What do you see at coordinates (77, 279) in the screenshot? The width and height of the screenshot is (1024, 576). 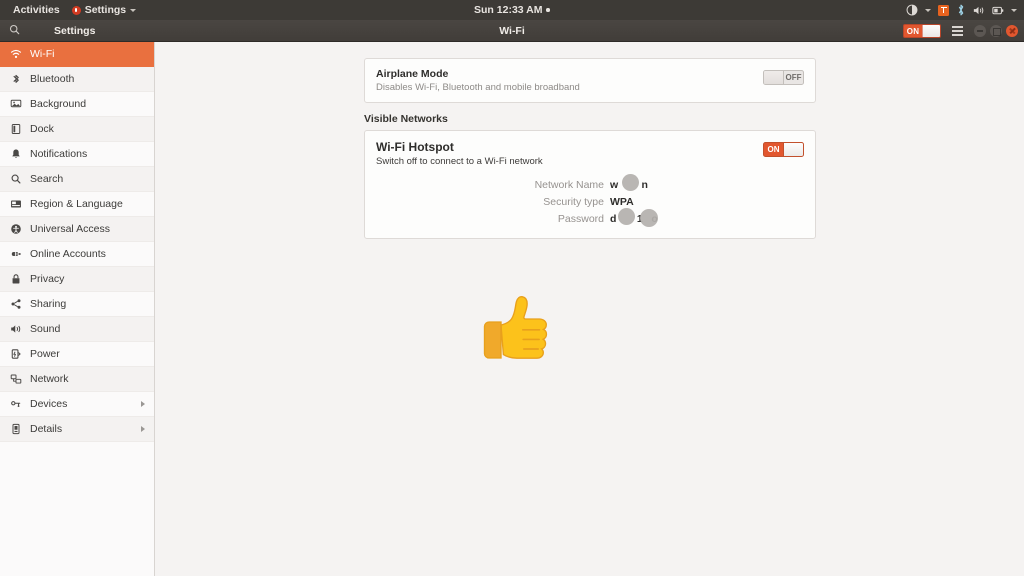 I see `sidebar-item-privacy: Privacy` at bounding box center [77, 279].